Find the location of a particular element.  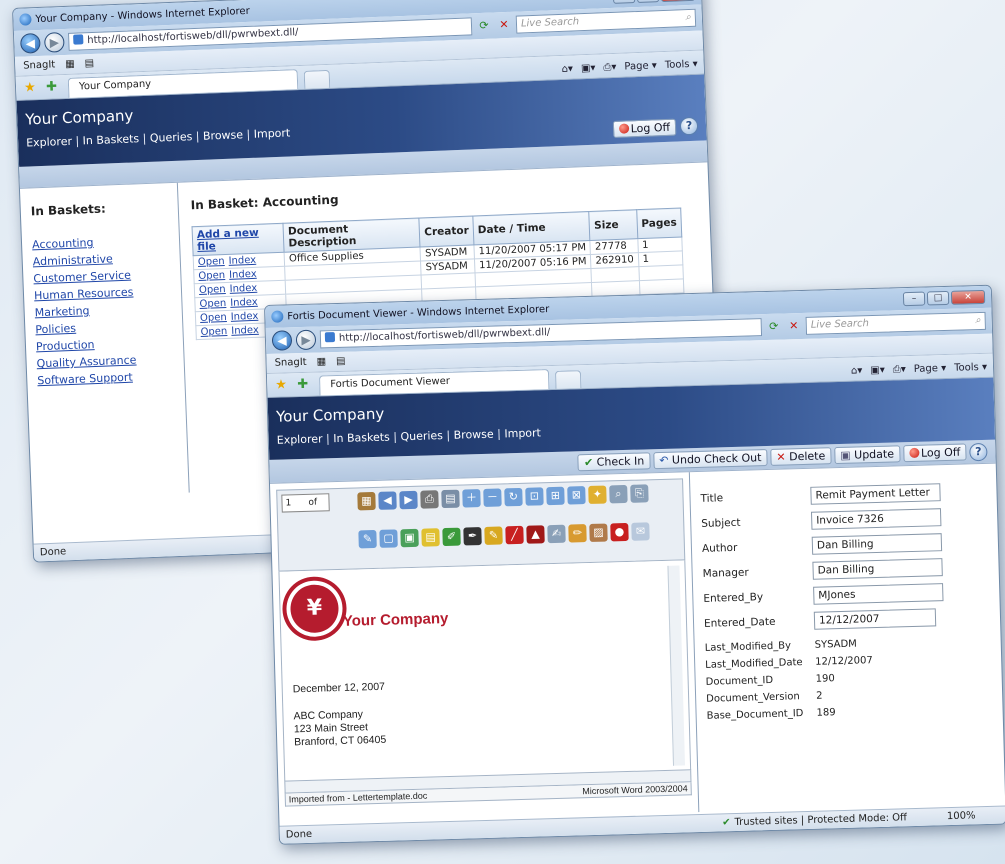

highlighter-yellow-icon: ✎ is located at coordinates (493, 535).